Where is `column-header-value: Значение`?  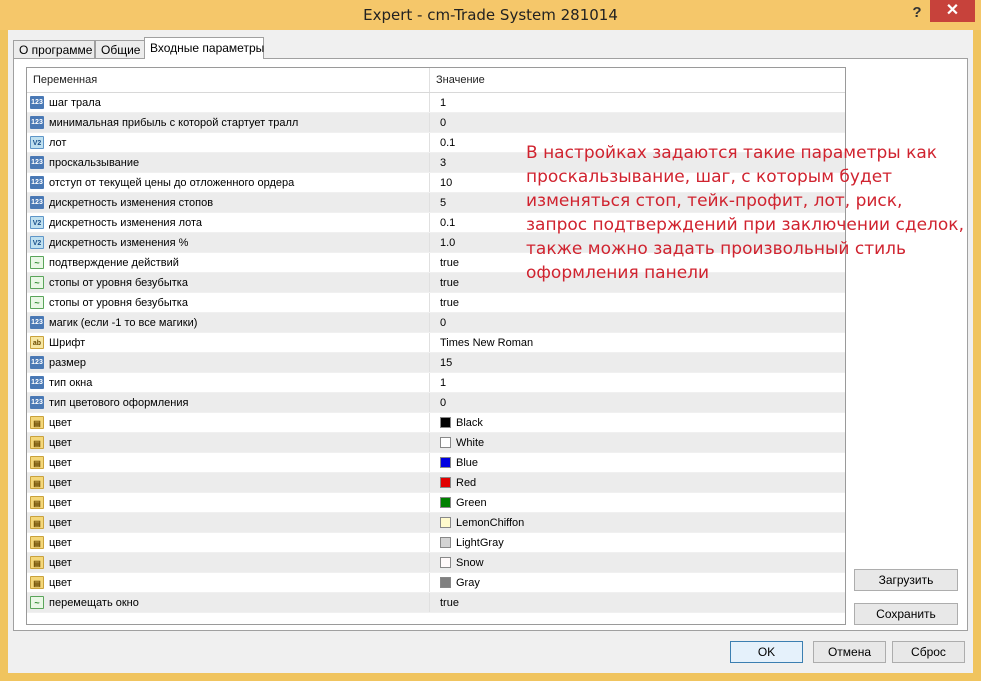
column-header-value: Значение is located at coordinates (637, 80).